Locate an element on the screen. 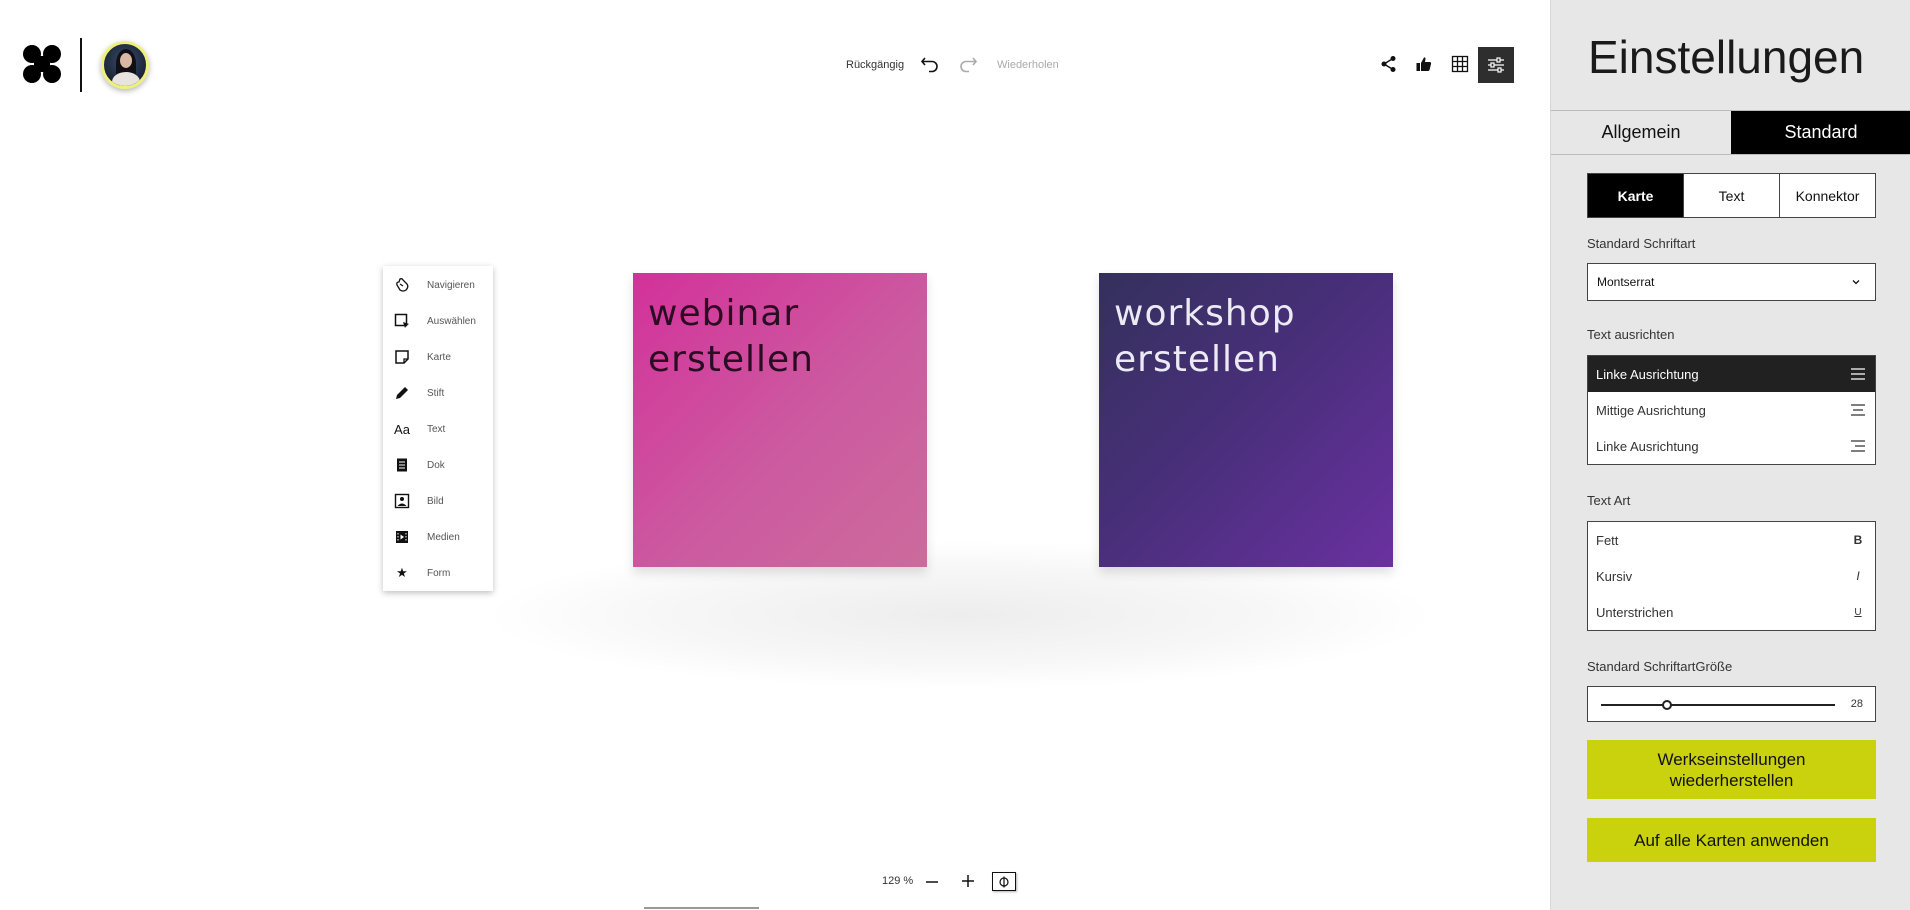  share-icon is located at coordinates (1389, 64).